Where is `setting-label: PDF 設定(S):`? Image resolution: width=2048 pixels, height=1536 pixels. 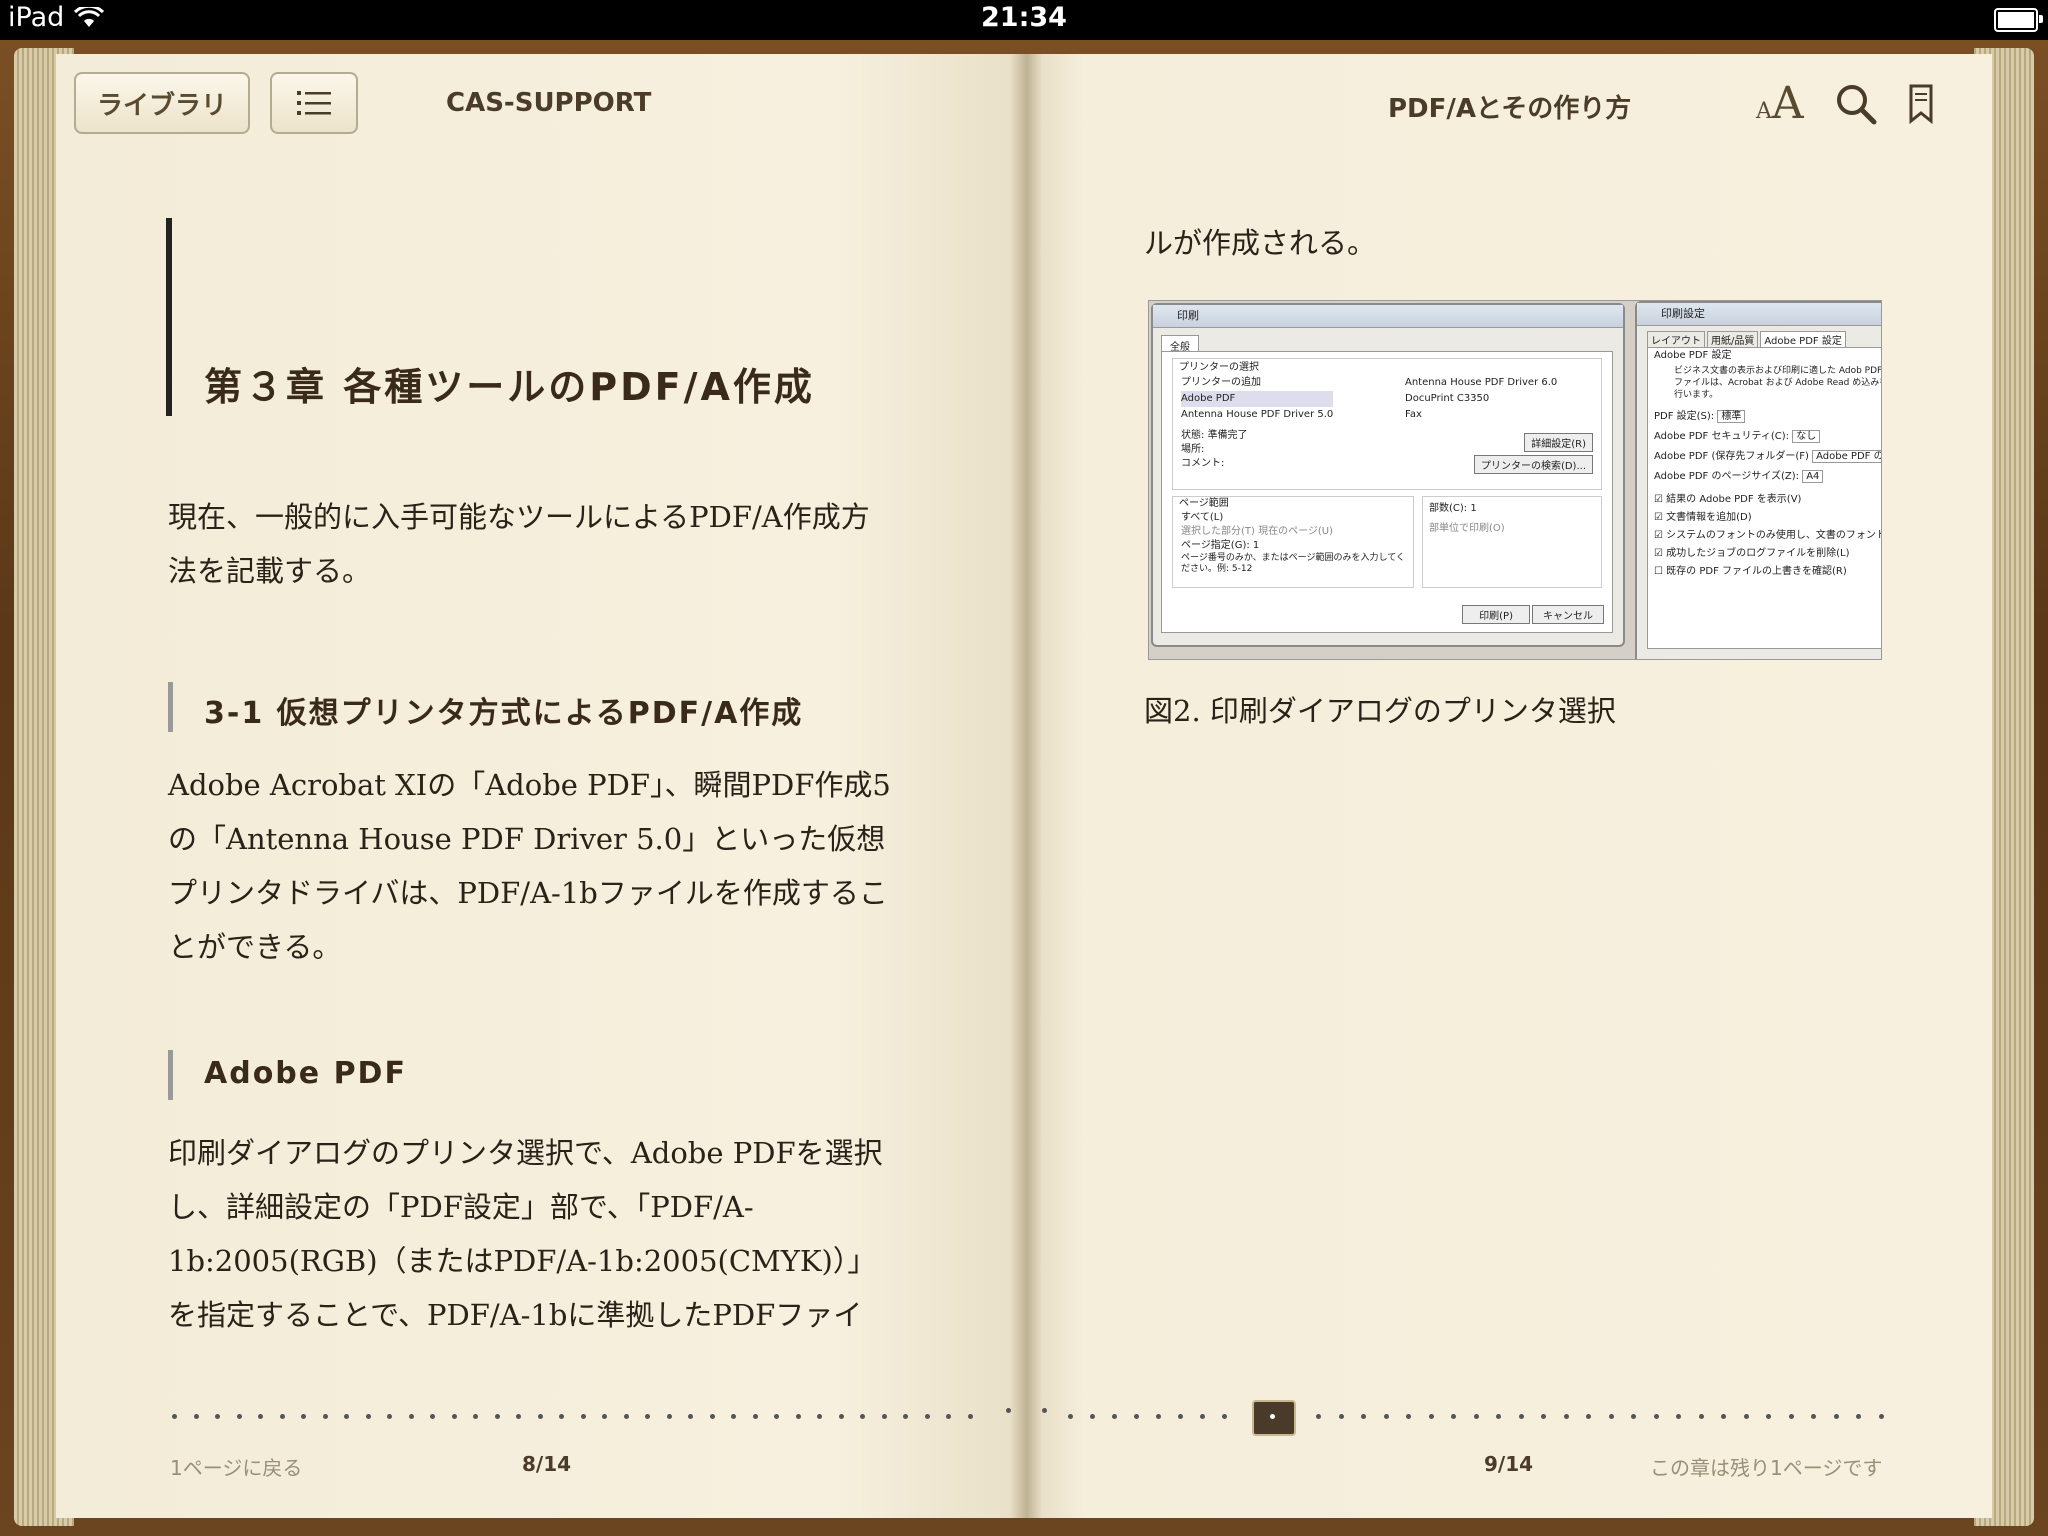 setting-label: PDF 設定(S): is located at coordinates (1684, 416).